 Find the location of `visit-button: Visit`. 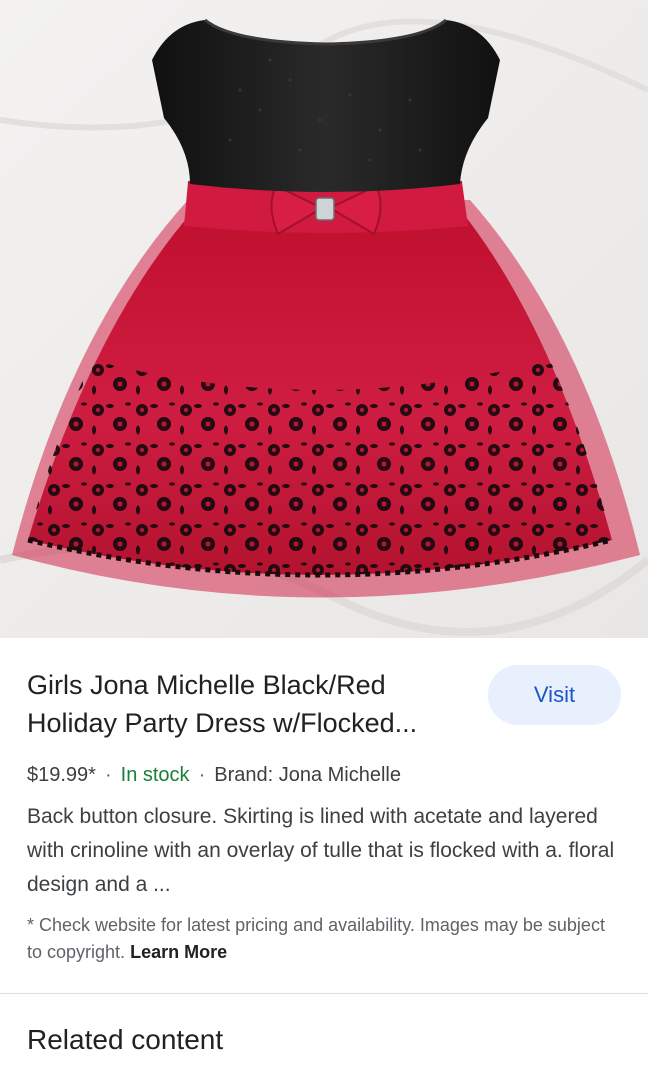

visit-button: Visit is located at coordinates (554, 695).